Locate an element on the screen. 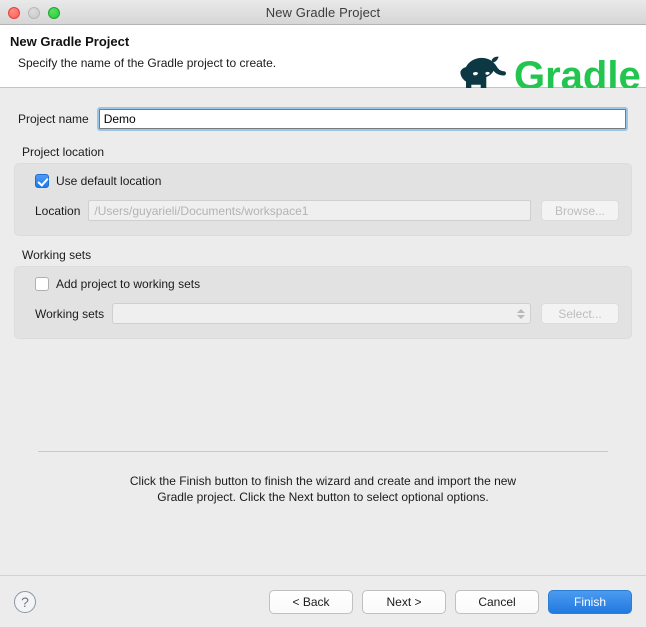  use-default-location-checkbox is located at coordinates (42, 181).